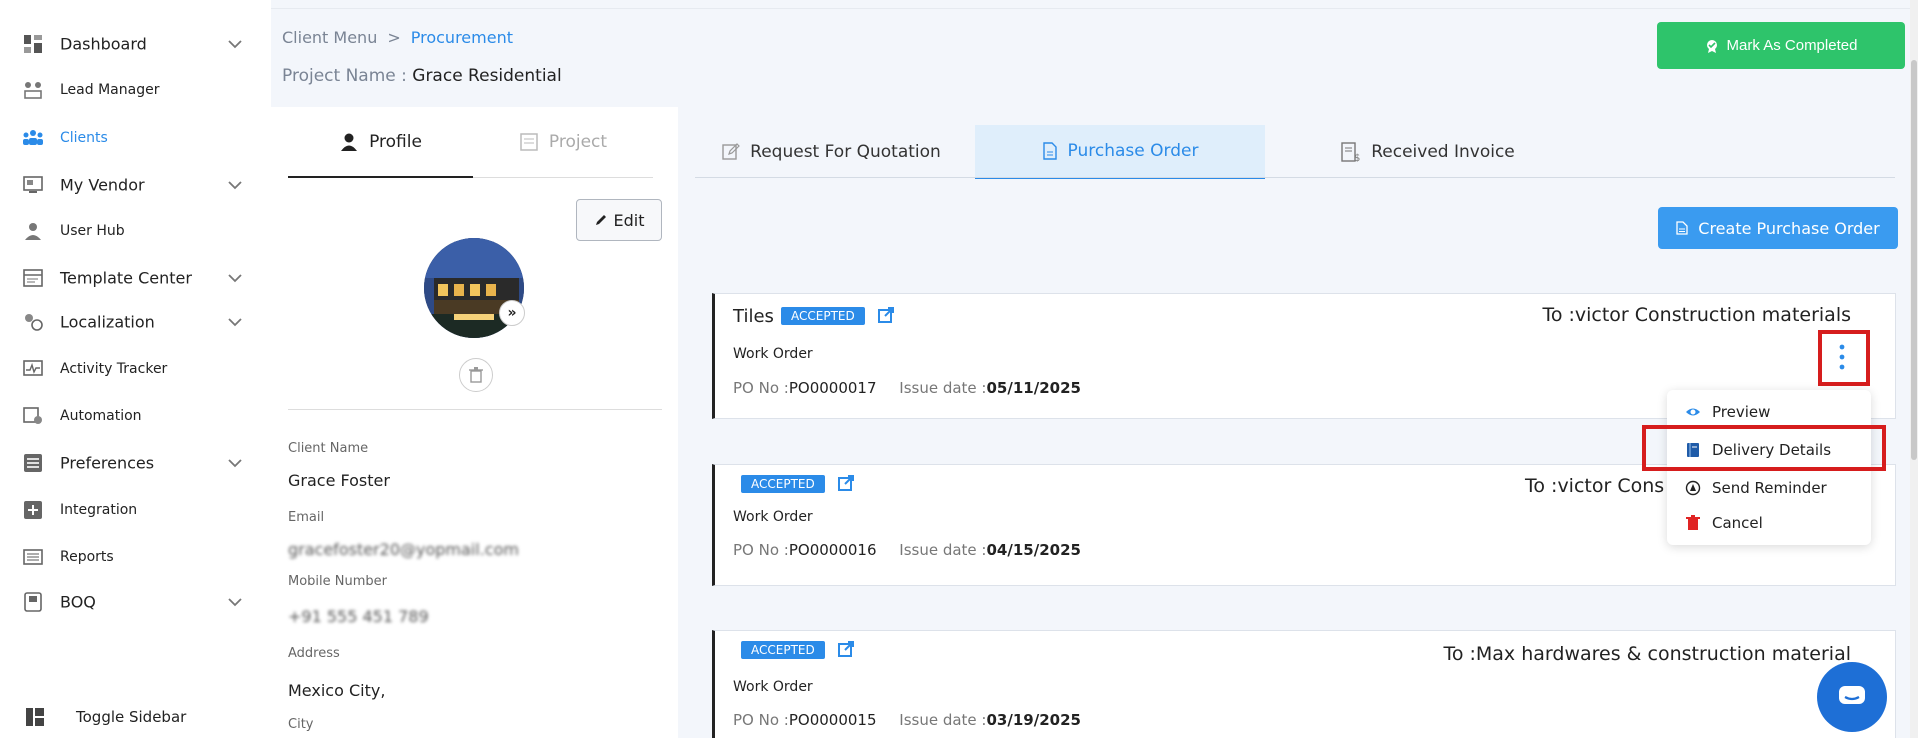 The width and height of the screenshot is (1918, 738). Describe the element at coordinates (1049, 151) in the screenshot. I see `document-icon` at that location.